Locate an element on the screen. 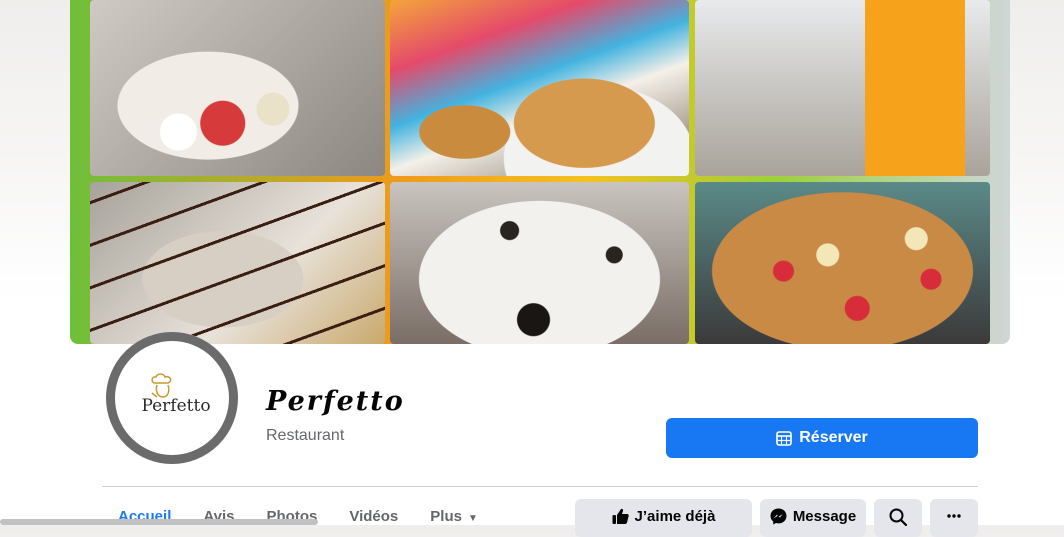 The image size is (1064, 537). message-button: Message is located at coordinates (813, 518).